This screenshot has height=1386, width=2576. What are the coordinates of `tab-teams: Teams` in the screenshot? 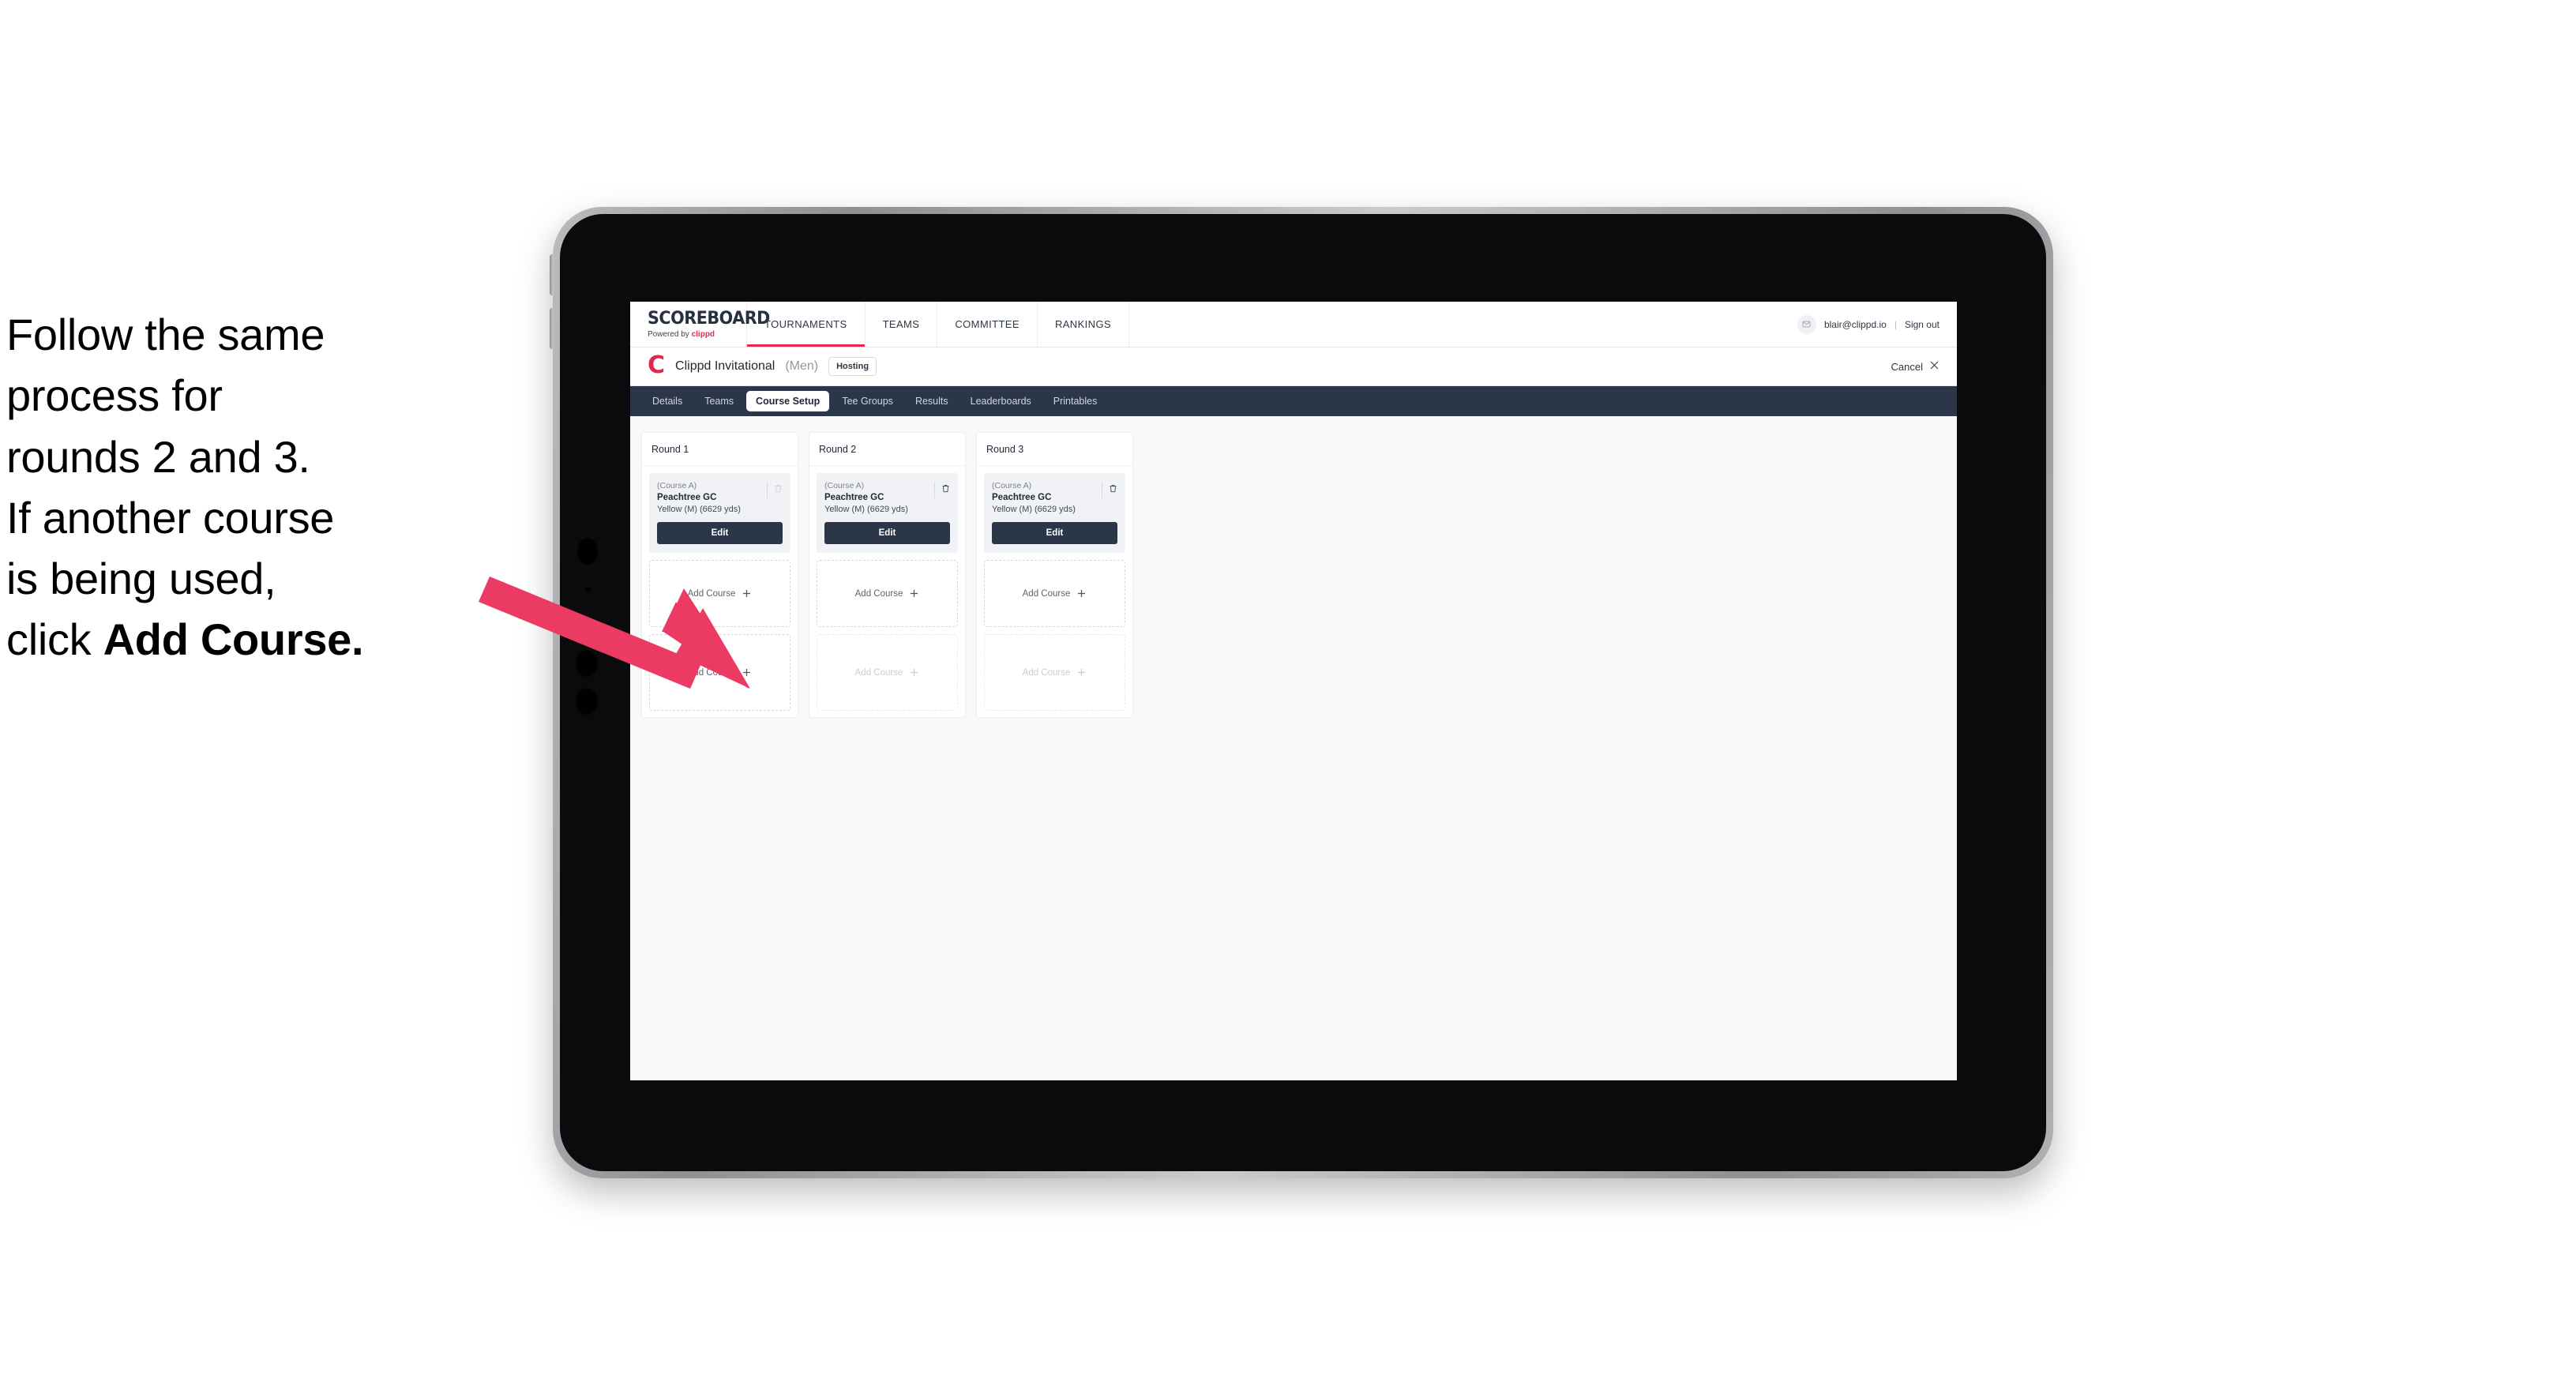 It's located at (719, 401).